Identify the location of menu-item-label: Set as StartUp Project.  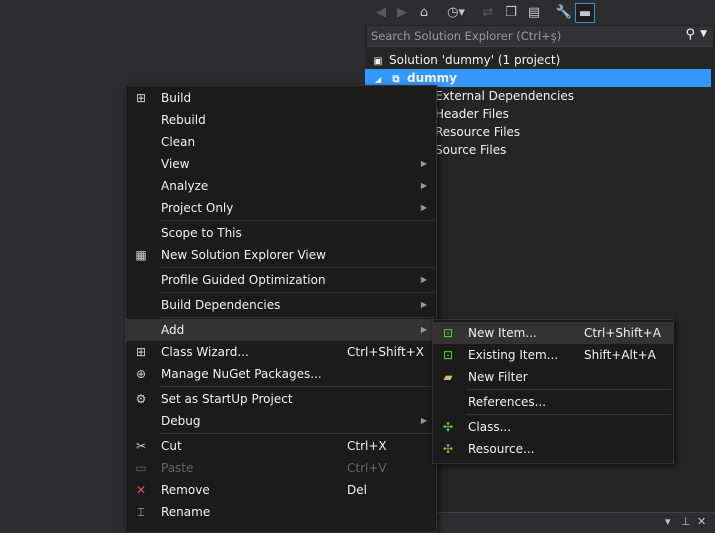
(227, 399).